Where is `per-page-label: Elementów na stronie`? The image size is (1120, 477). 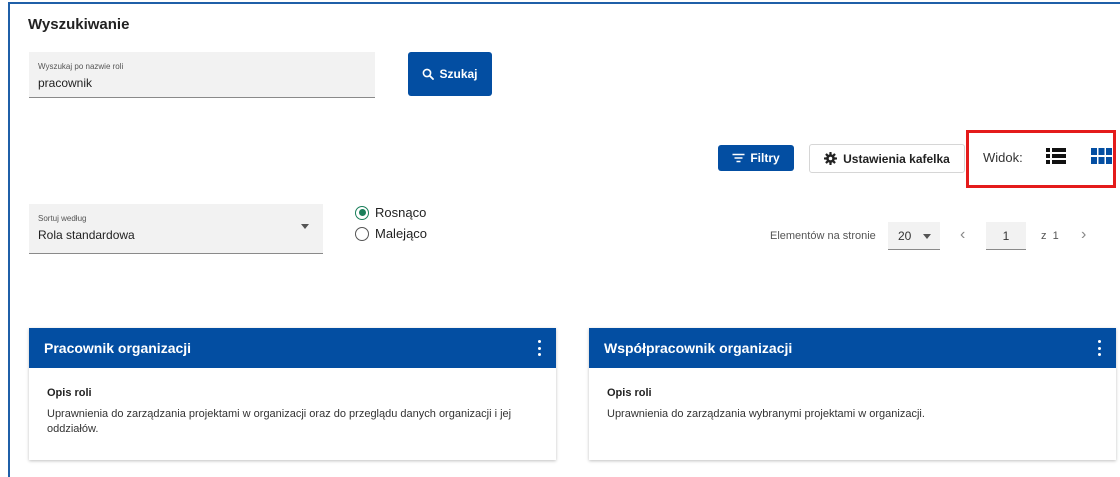 per-page-label: Elementów na stronie is located at coordinates (823, 236).